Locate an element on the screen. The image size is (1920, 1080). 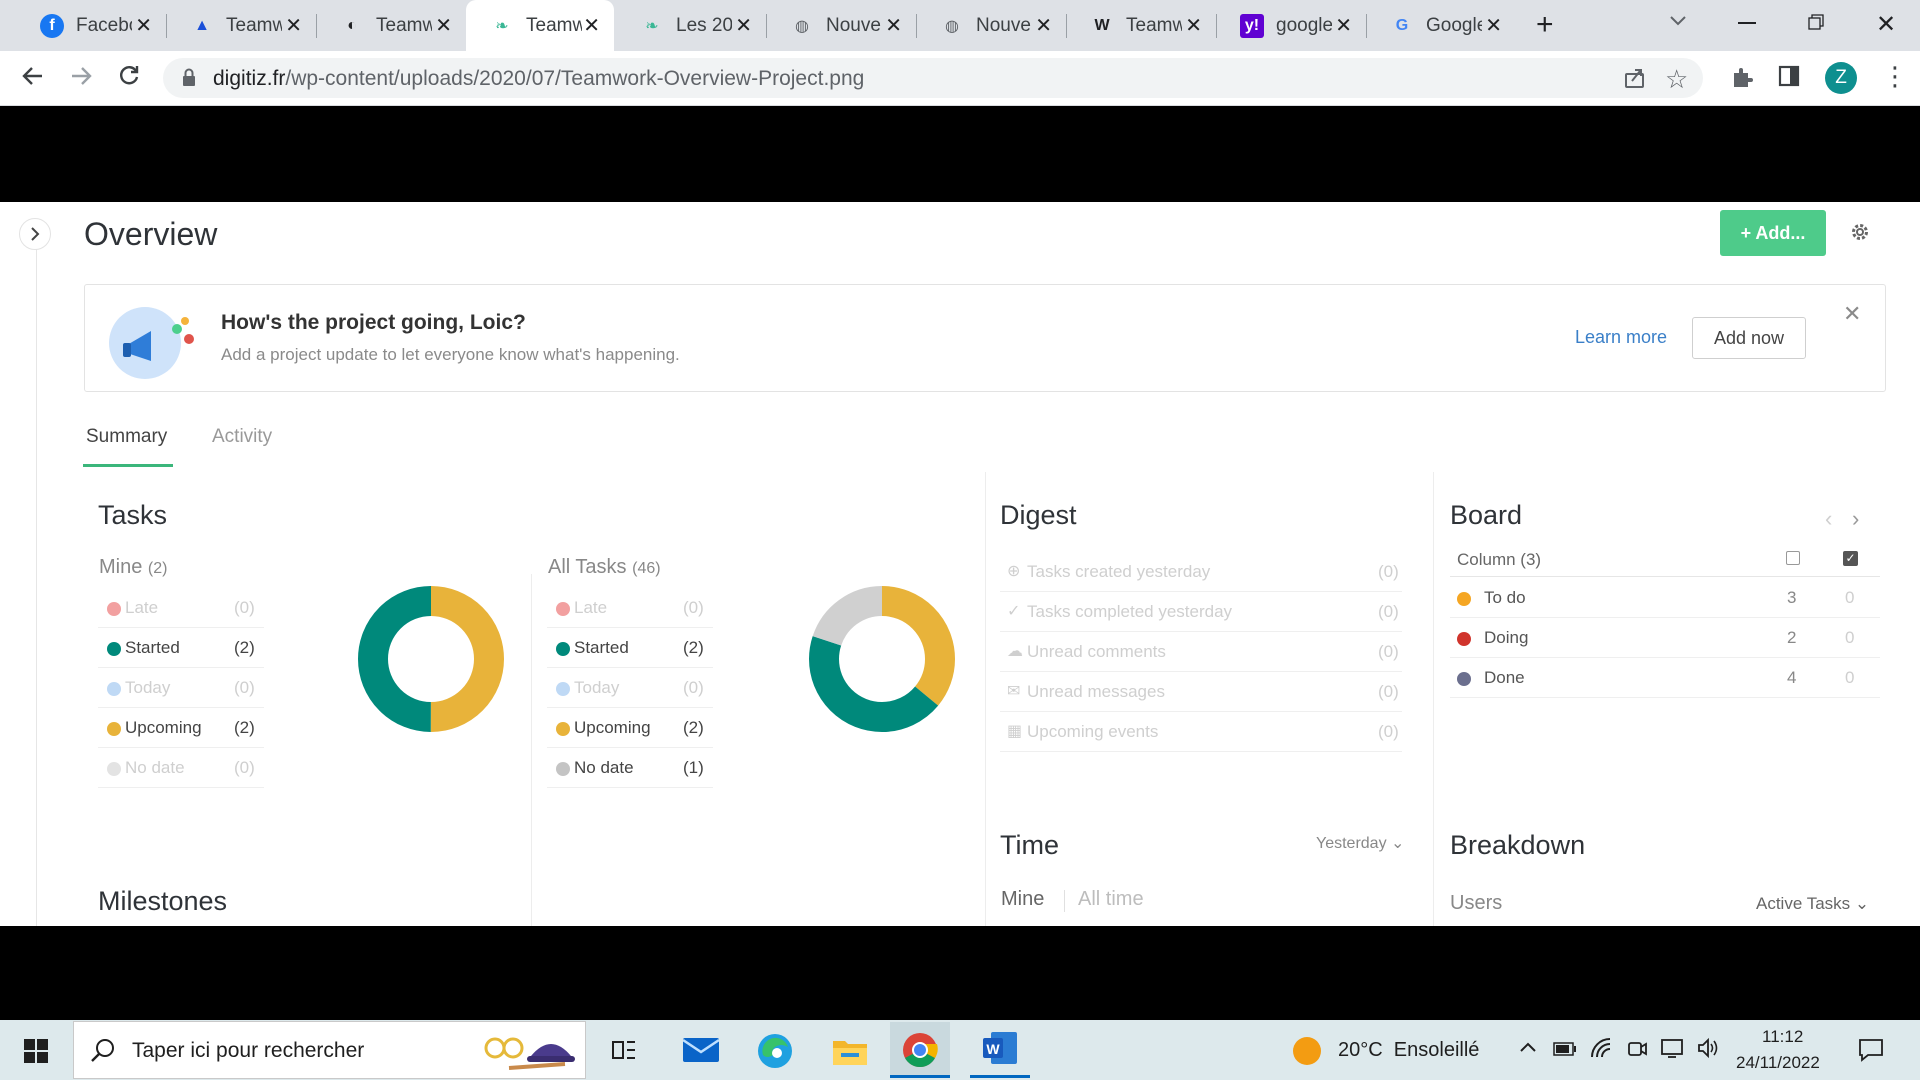
digest-row: ☁ Unread comments (0) is located at coordinates (1201, 652).